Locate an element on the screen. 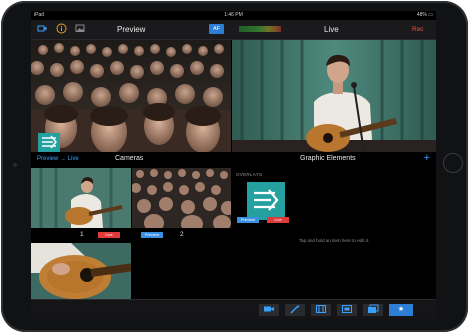  camera-2-image is located at coordinates (181, 198).